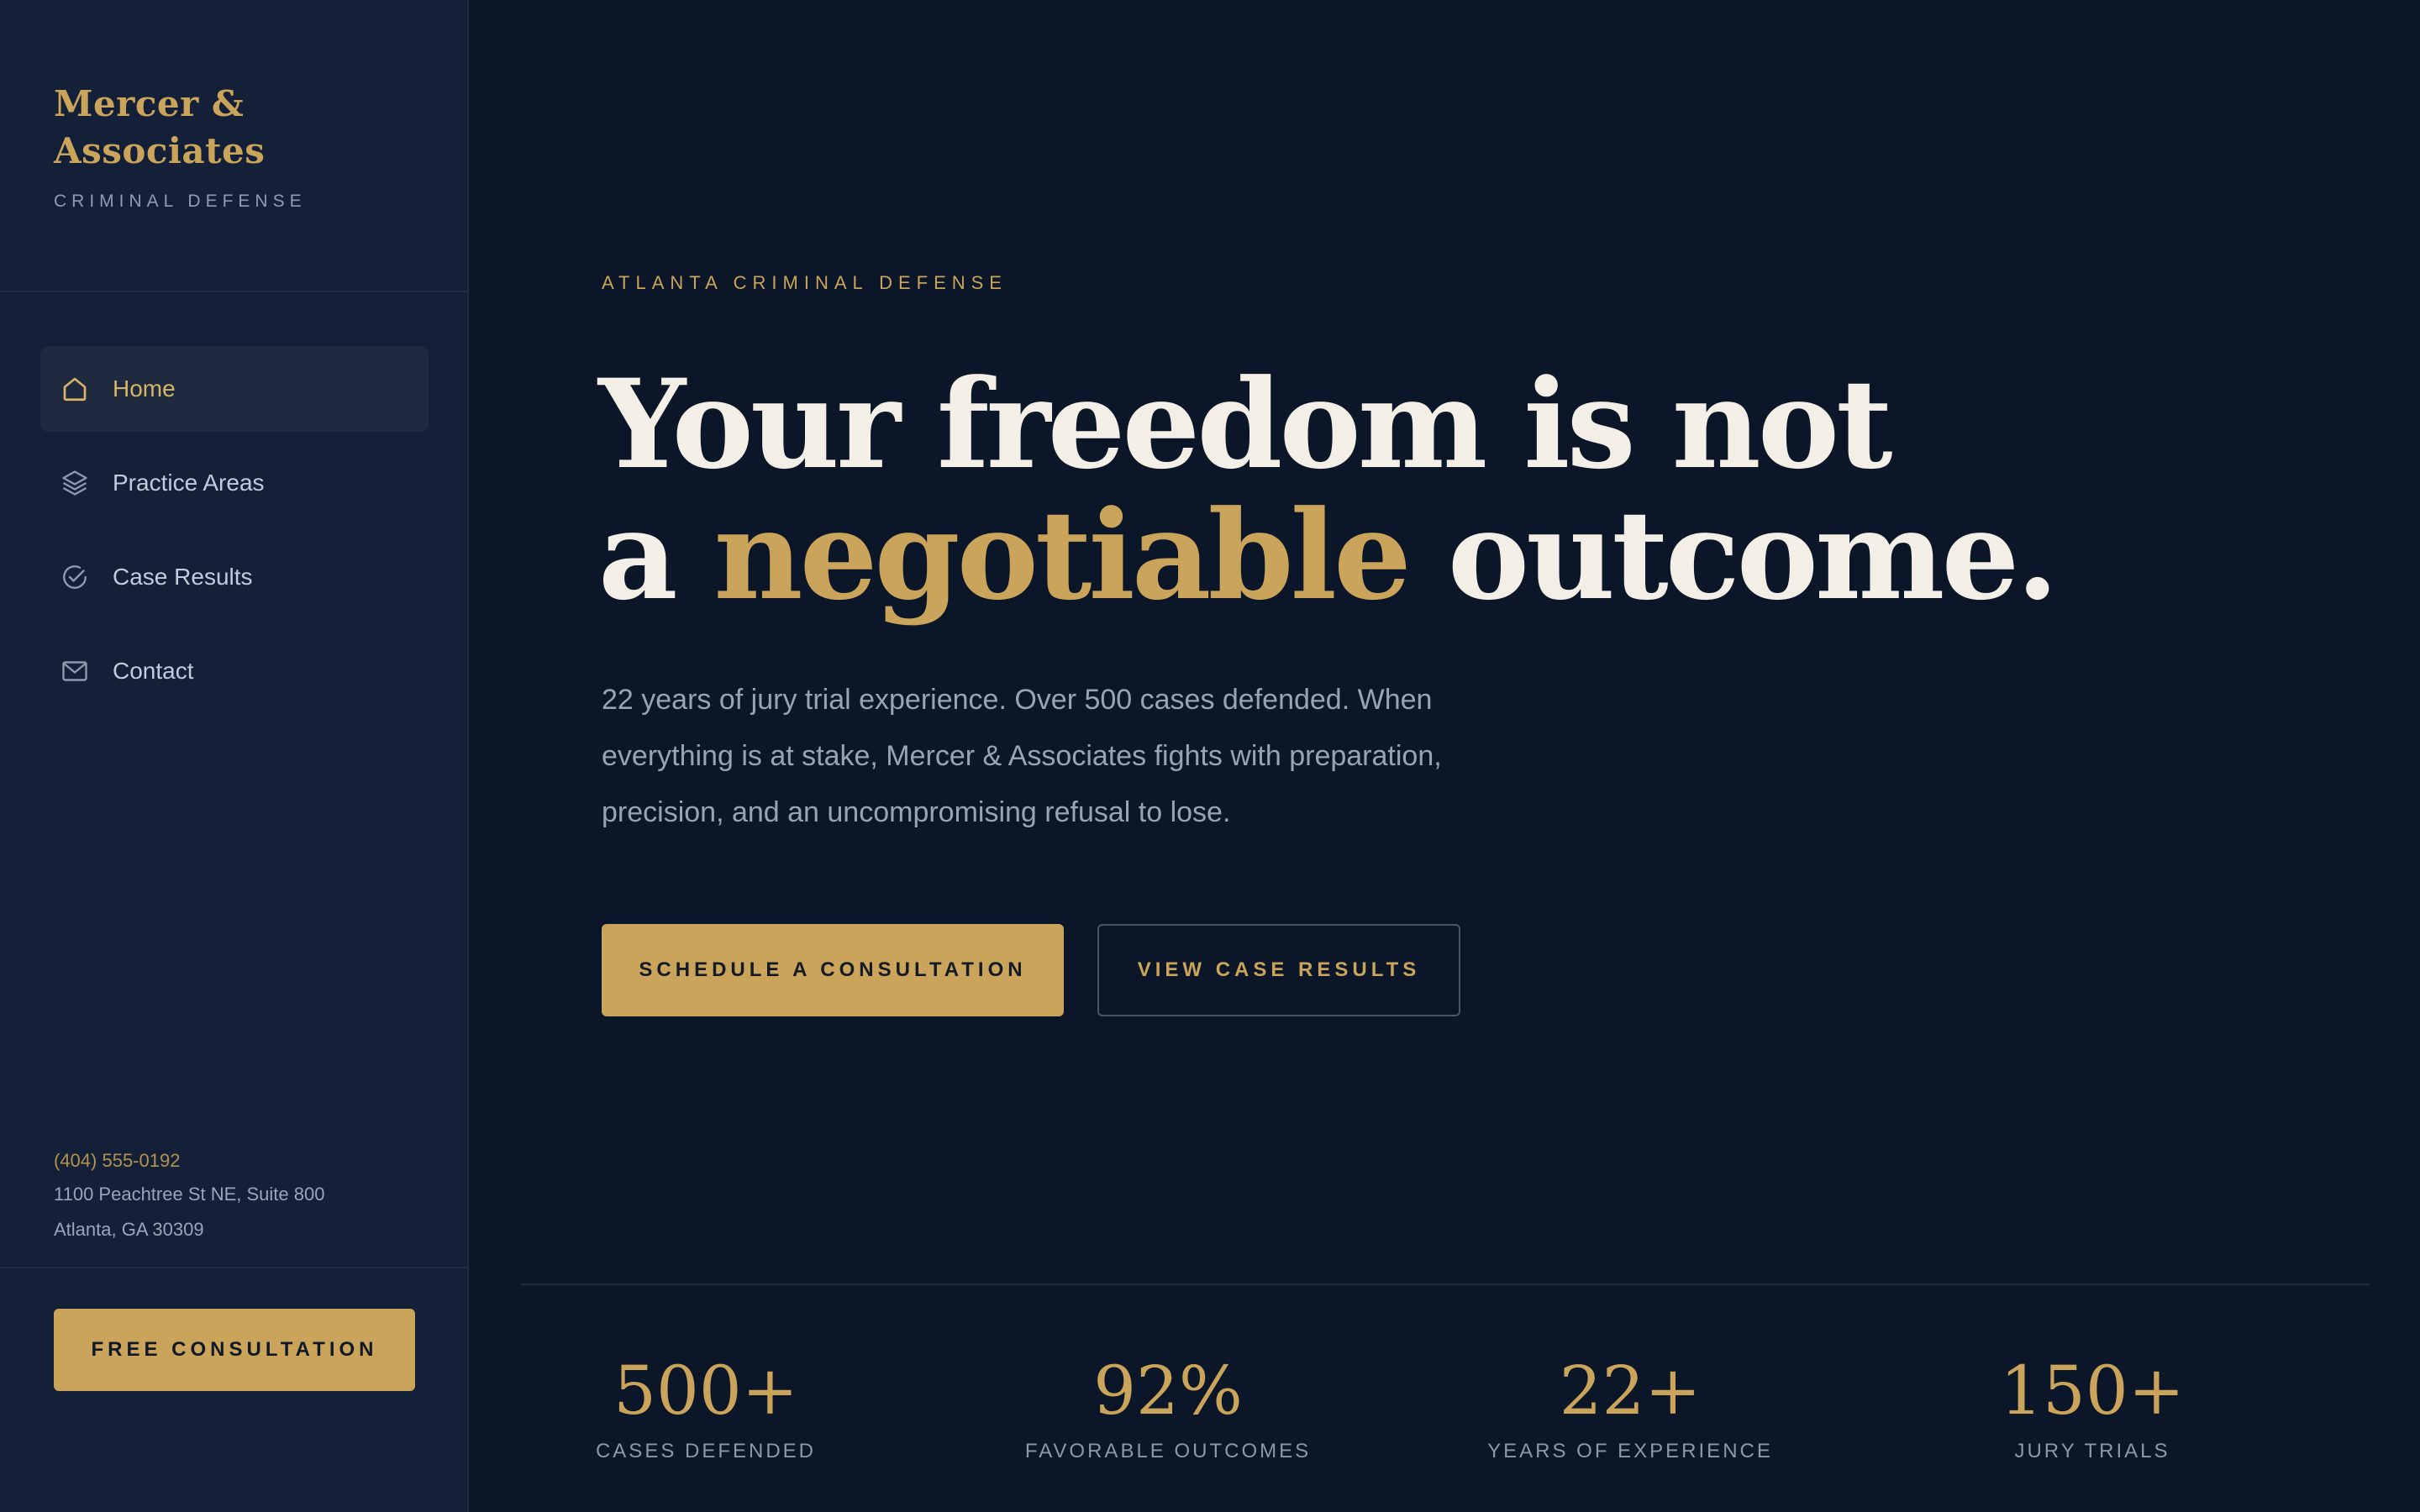  I want to click on check-circle-icon, so click(75, 577).